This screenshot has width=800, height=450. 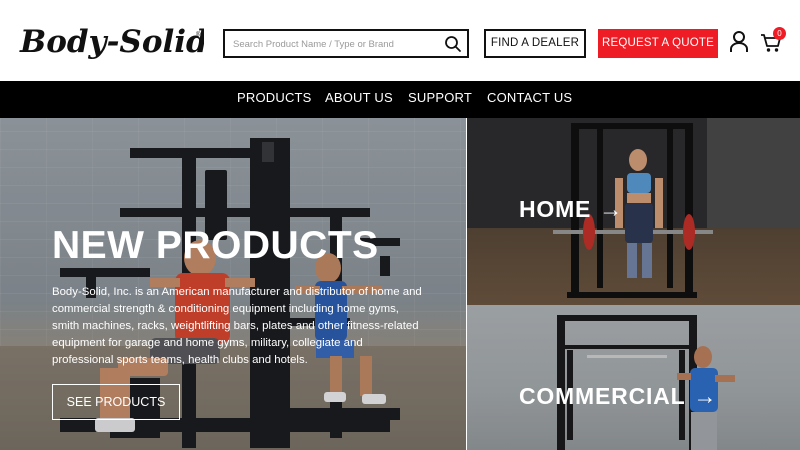 I want to click on nav-item-contact-us: CONTACT US, so click(x=529, y=99).